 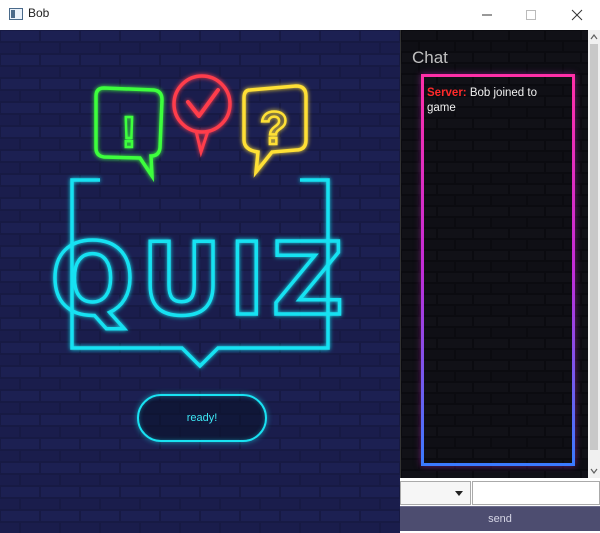 What do you see at coordinates (500, 518) in the screenshot?
I see `send-button: send` at bounding box center [500, 518].